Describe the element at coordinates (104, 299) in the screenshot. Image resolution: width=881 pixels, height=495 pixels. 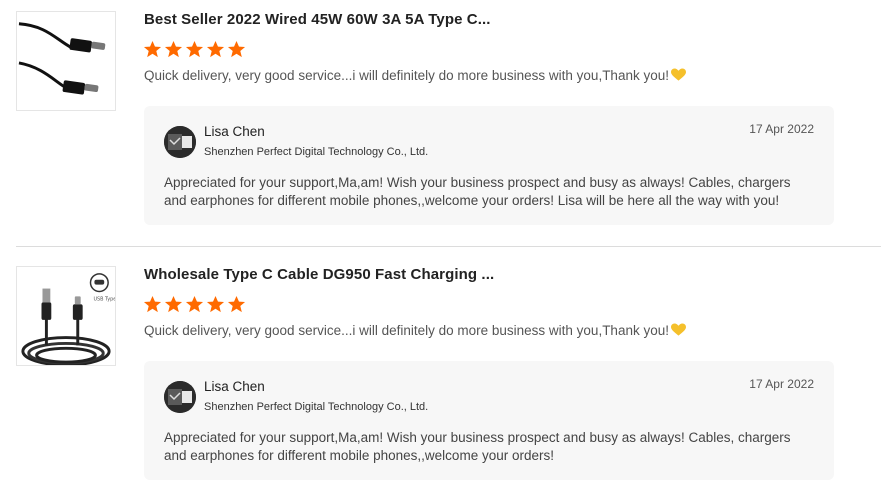
I see `svg-text: USB Type-C` at that location.